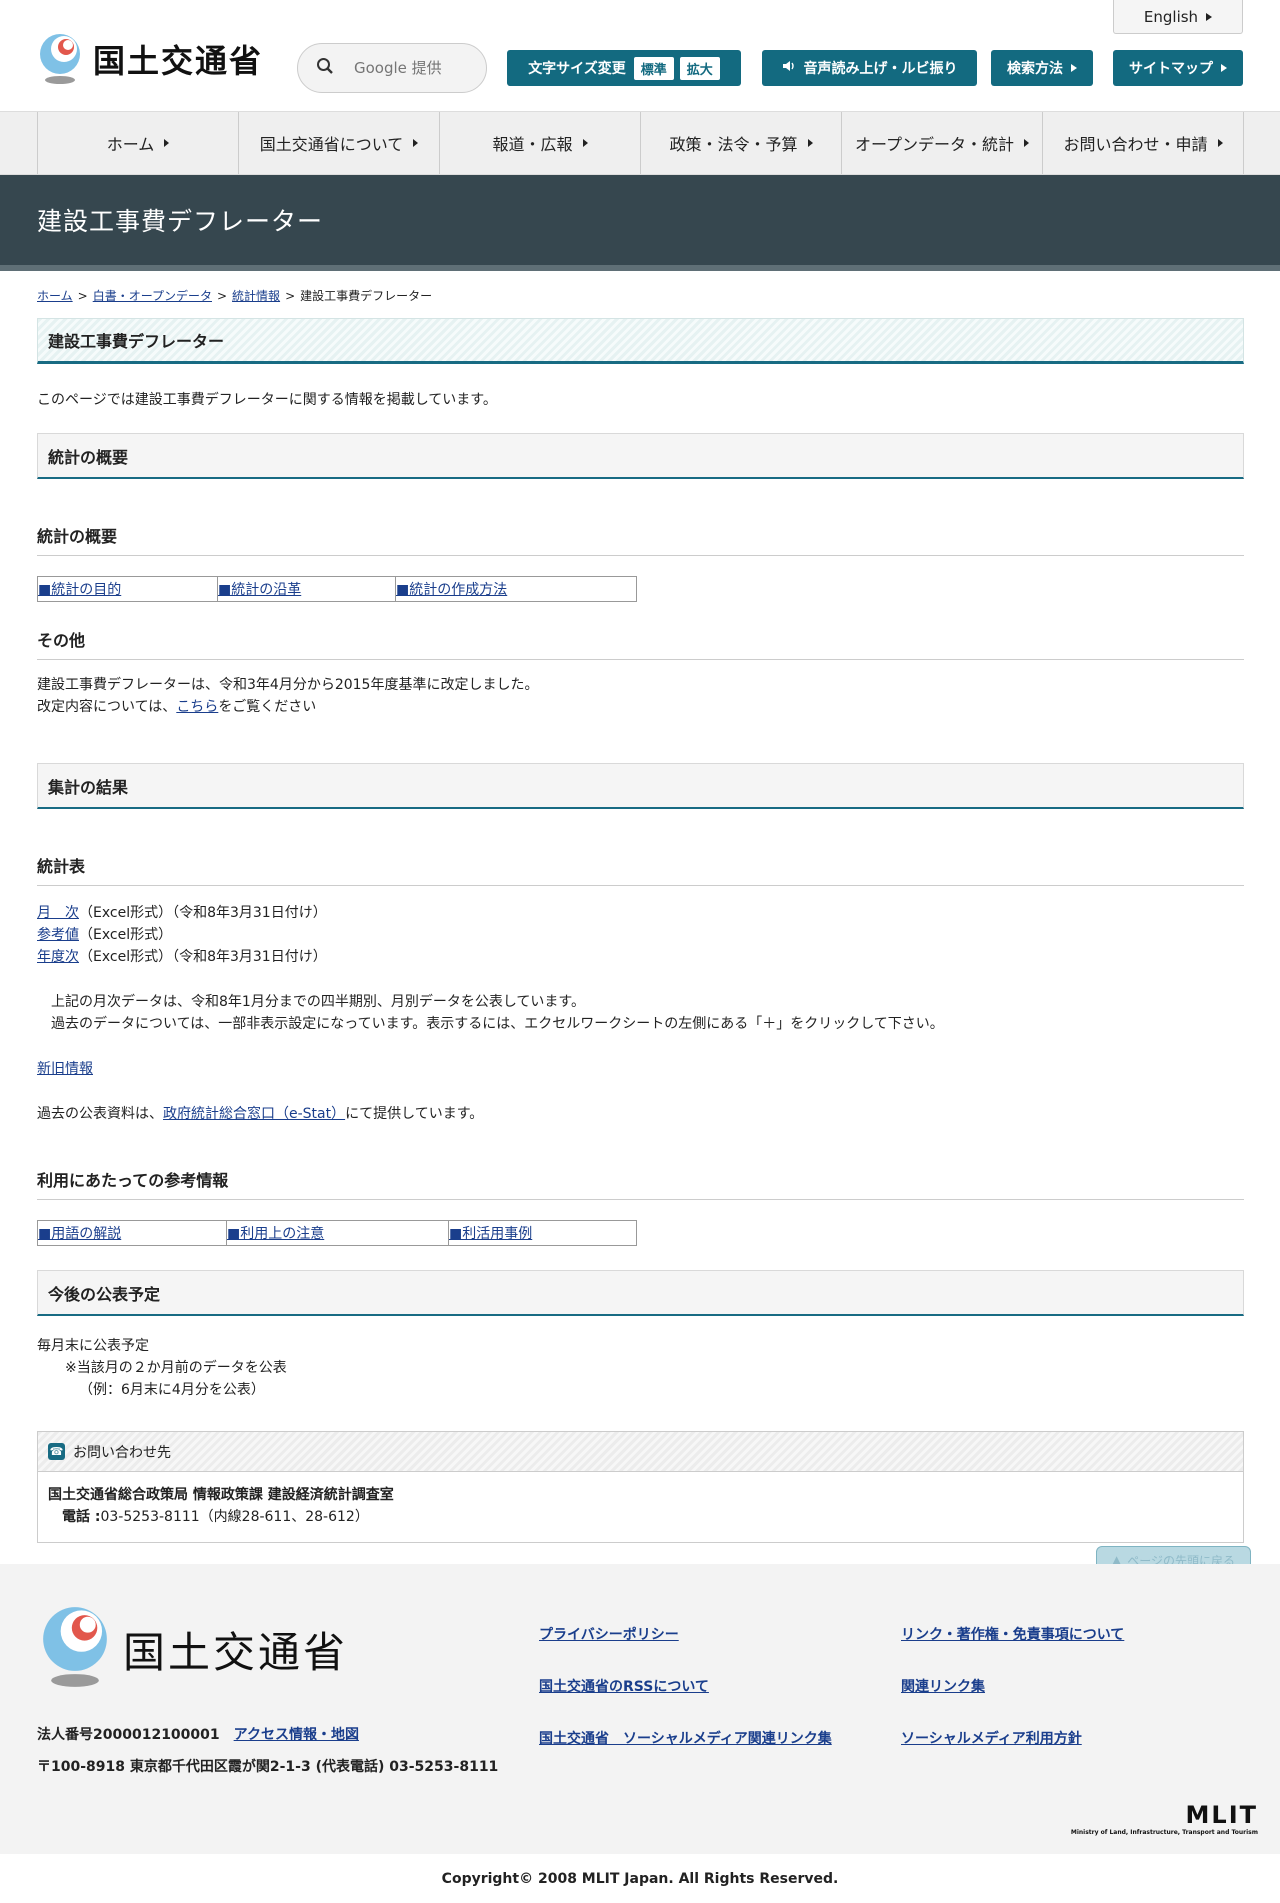  Describe the element at coordinates (306, 589) in the screenshot. I see `table-cell: ■統計の沿革` at that location.